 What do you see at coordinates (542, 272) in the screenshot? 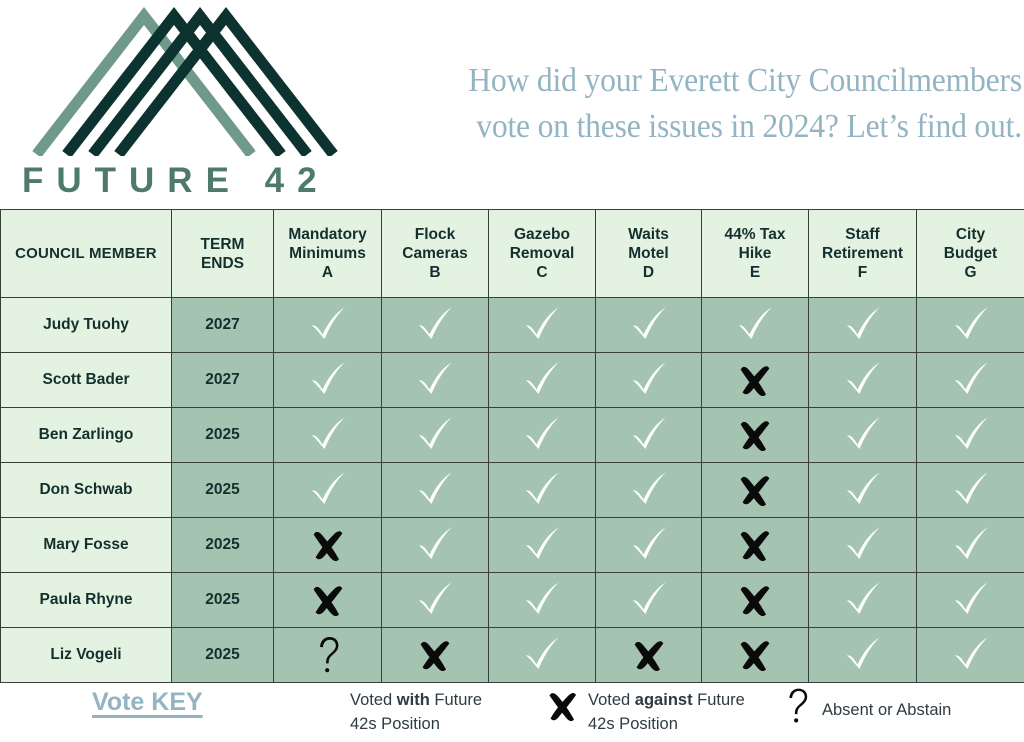
I see `issue-c-letter: C` at bounding box center [542, 272].